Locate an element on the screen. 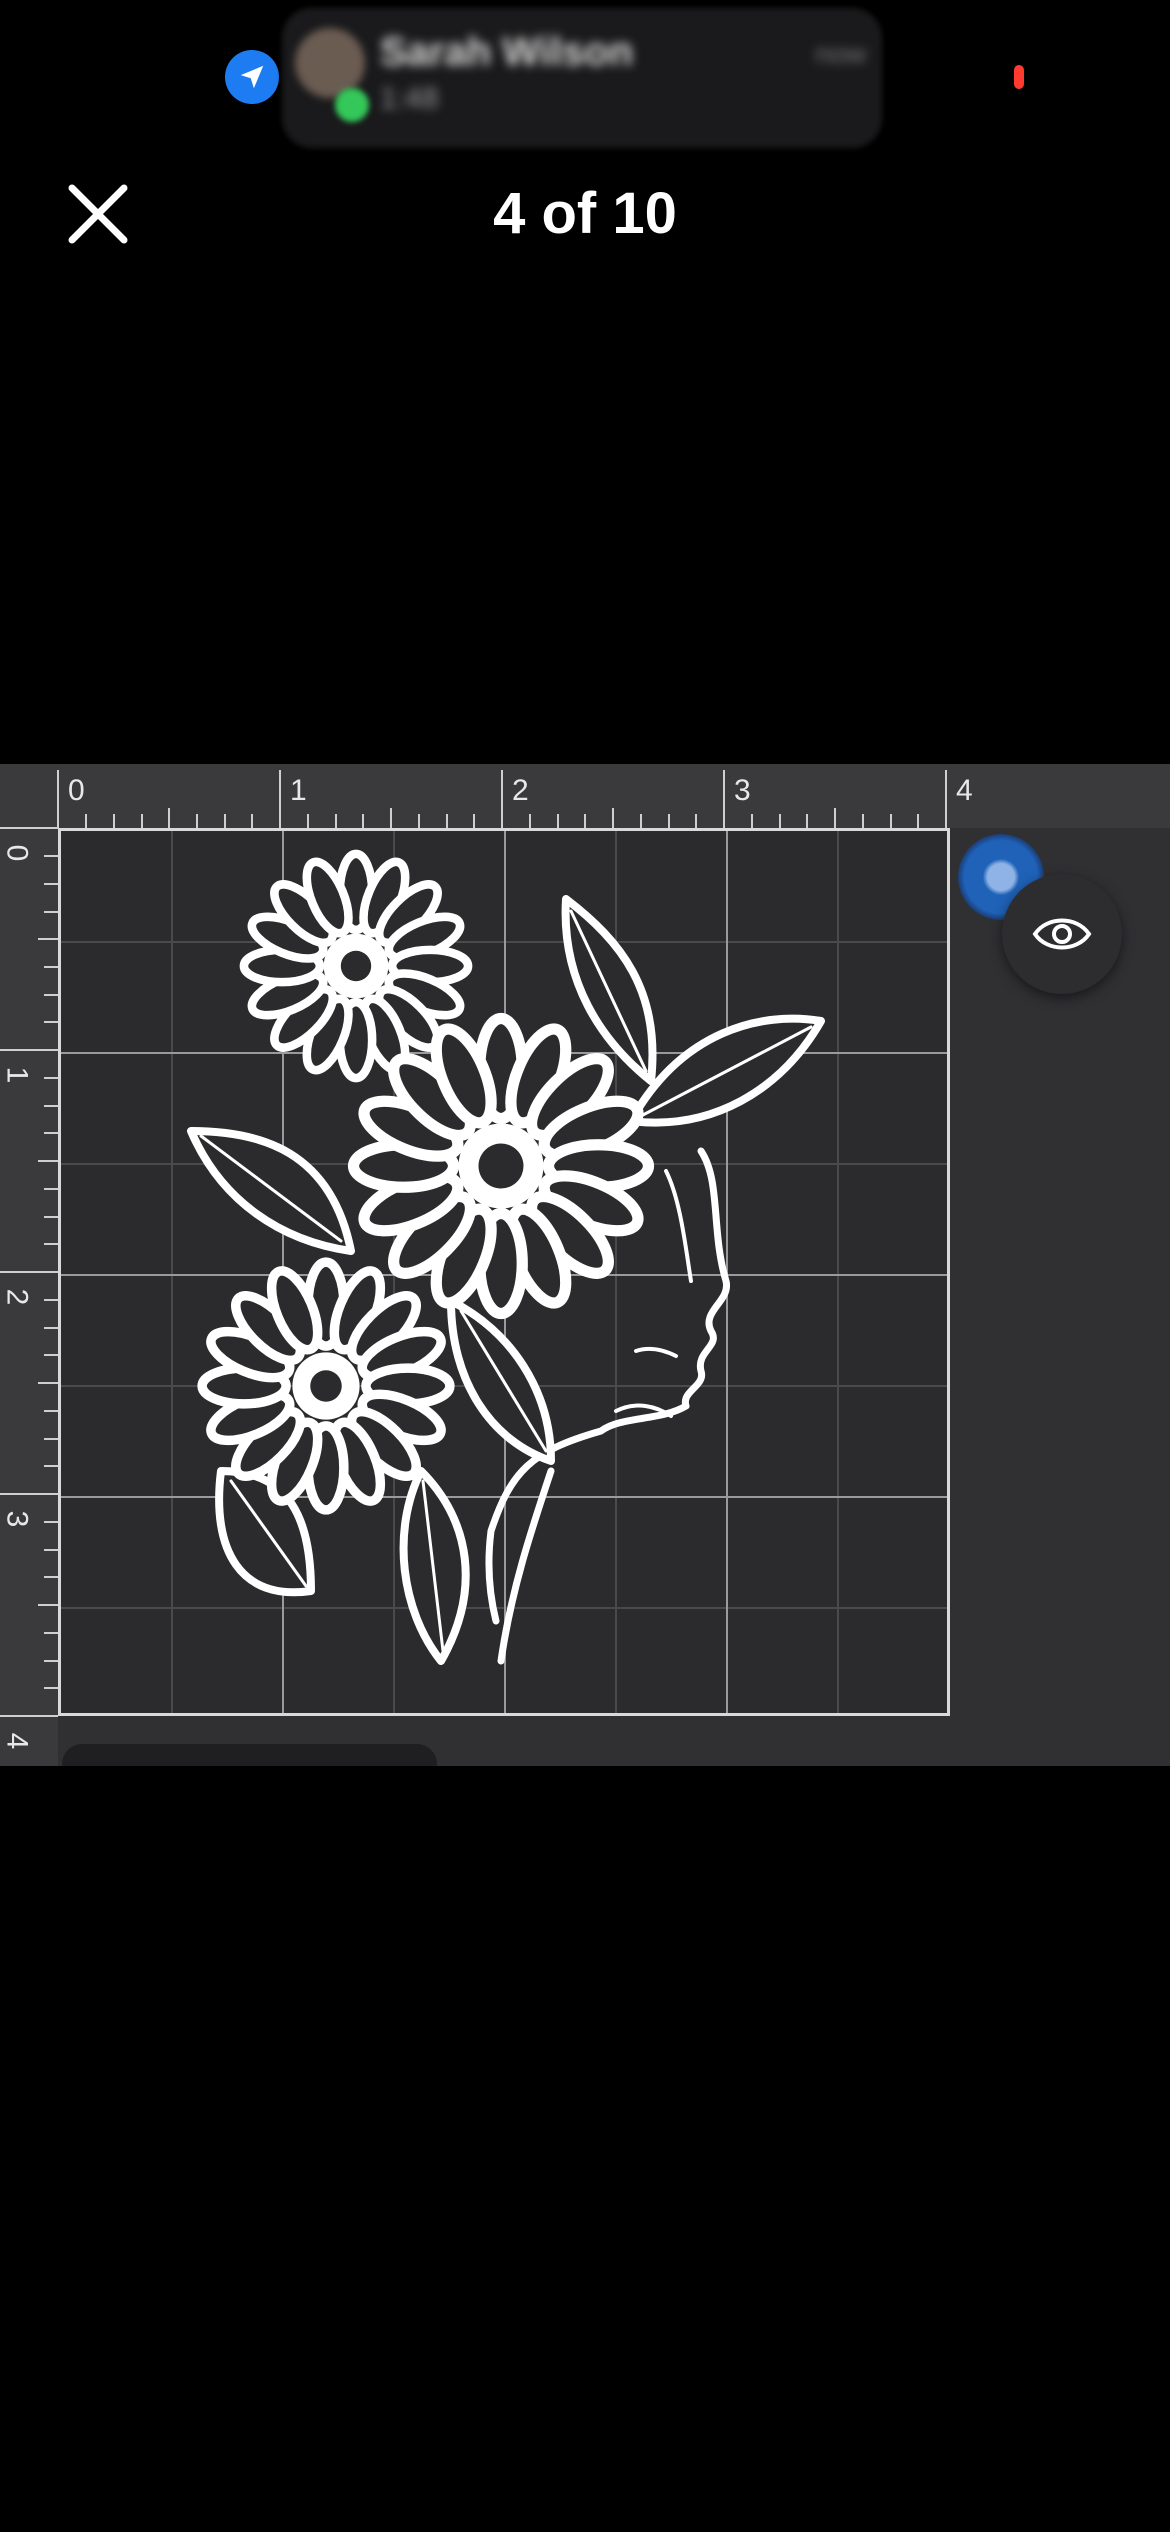 The height and width of the screenshot is (2532, 1170). ruler-top-label: 3 is located at coordinates (742, 790).